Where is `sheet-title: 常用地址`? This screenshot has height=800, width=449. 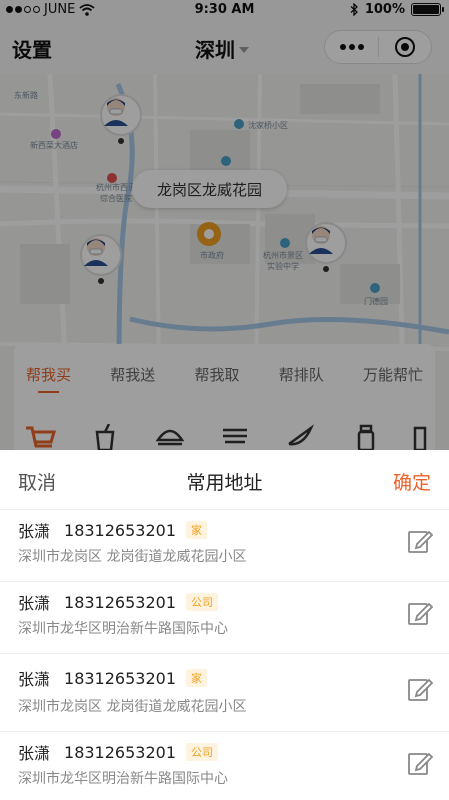 sheet-title: 常用地址 is located at coordinates (224, 483).